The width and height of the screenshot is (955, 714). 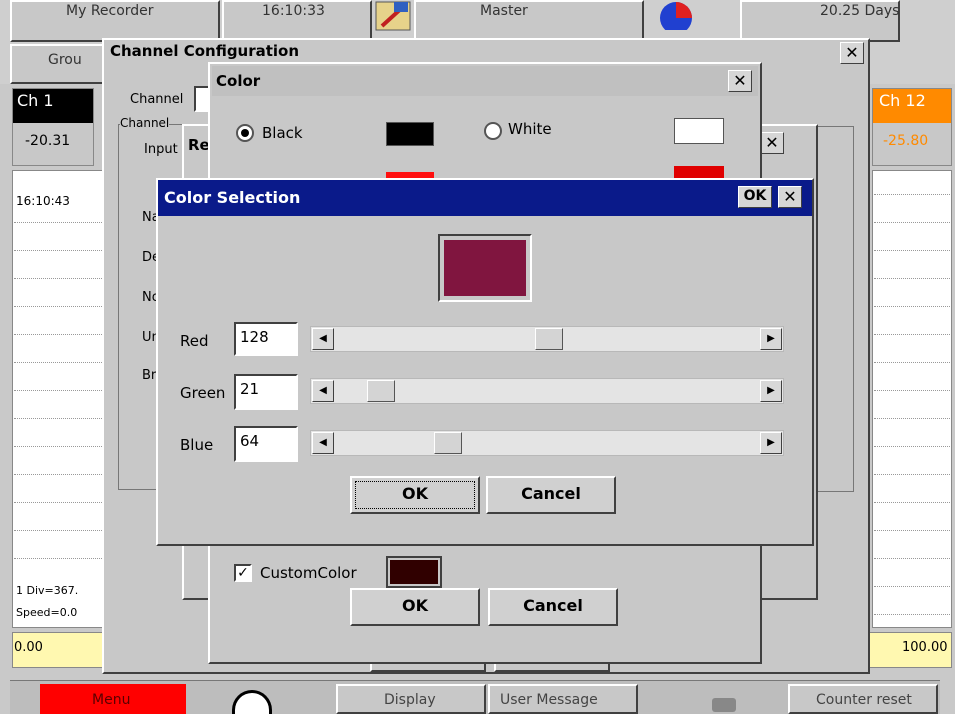 I want to click on chart-timestamp: 16:10:43, so click(x=43, y=201).